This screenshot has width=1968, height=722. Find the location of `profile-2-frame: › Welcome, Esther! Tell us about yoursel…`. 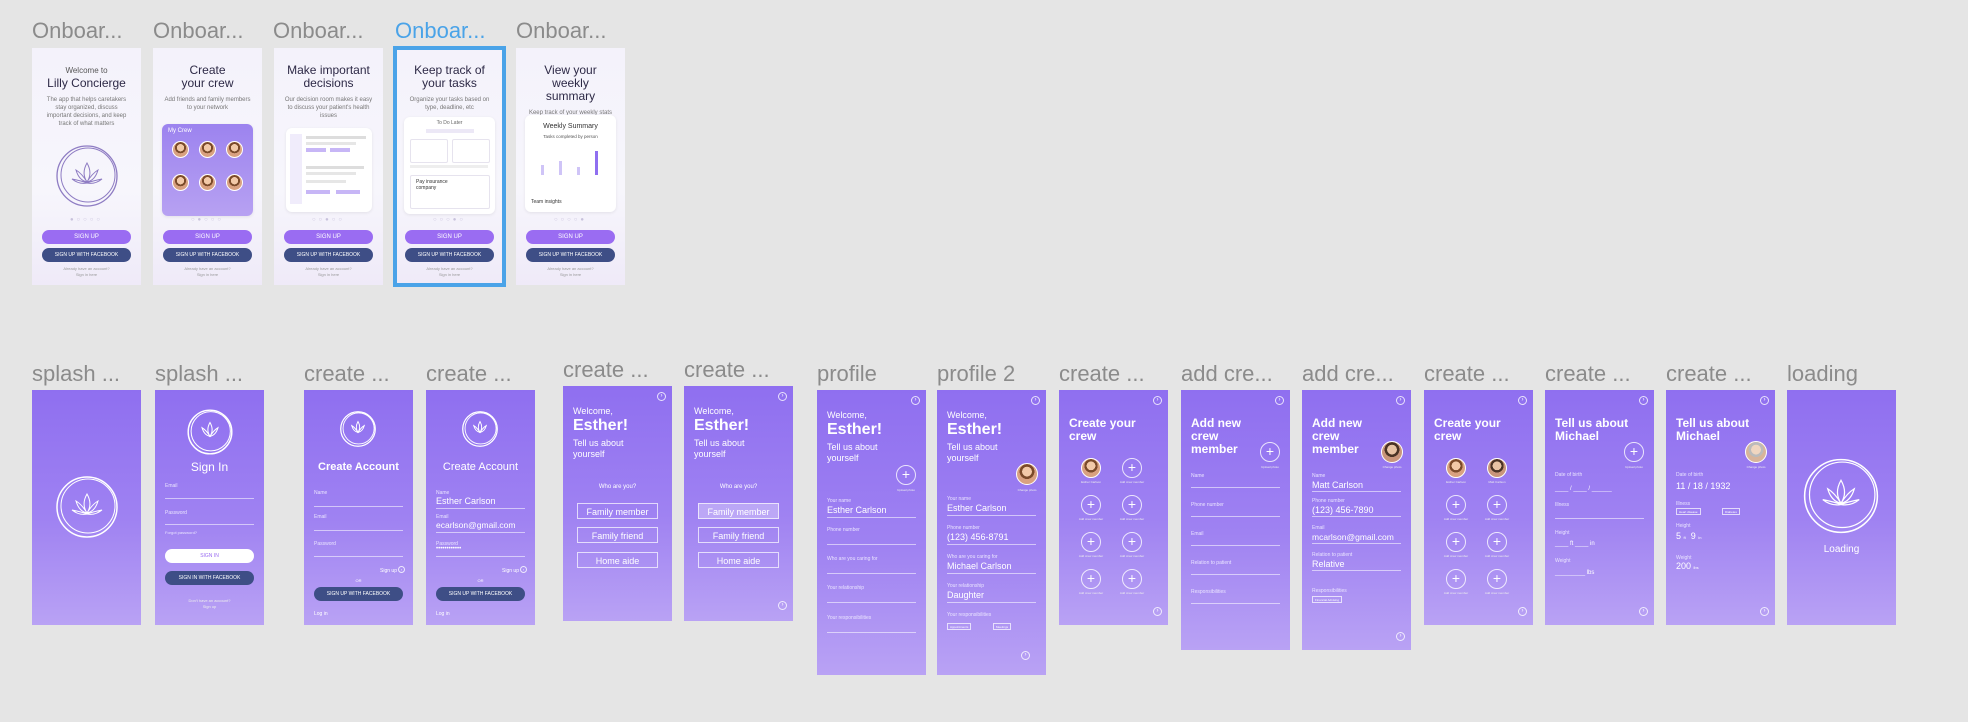

profile-2-frame: › Welcome, Esther! Tell us about yoursel… is located at coordinates (991, 532).